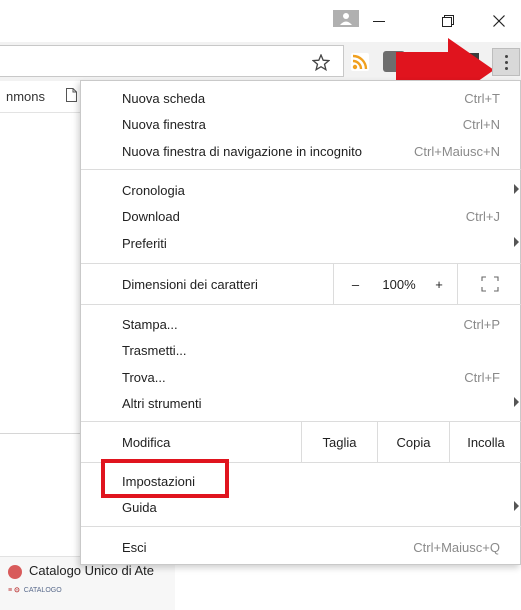 The height and width of the screenshot is (610, 521). What do you see at coordinates (360, 62) in the screenshot?
I see `rss-extension-icon` at bounding box center [360, 62].